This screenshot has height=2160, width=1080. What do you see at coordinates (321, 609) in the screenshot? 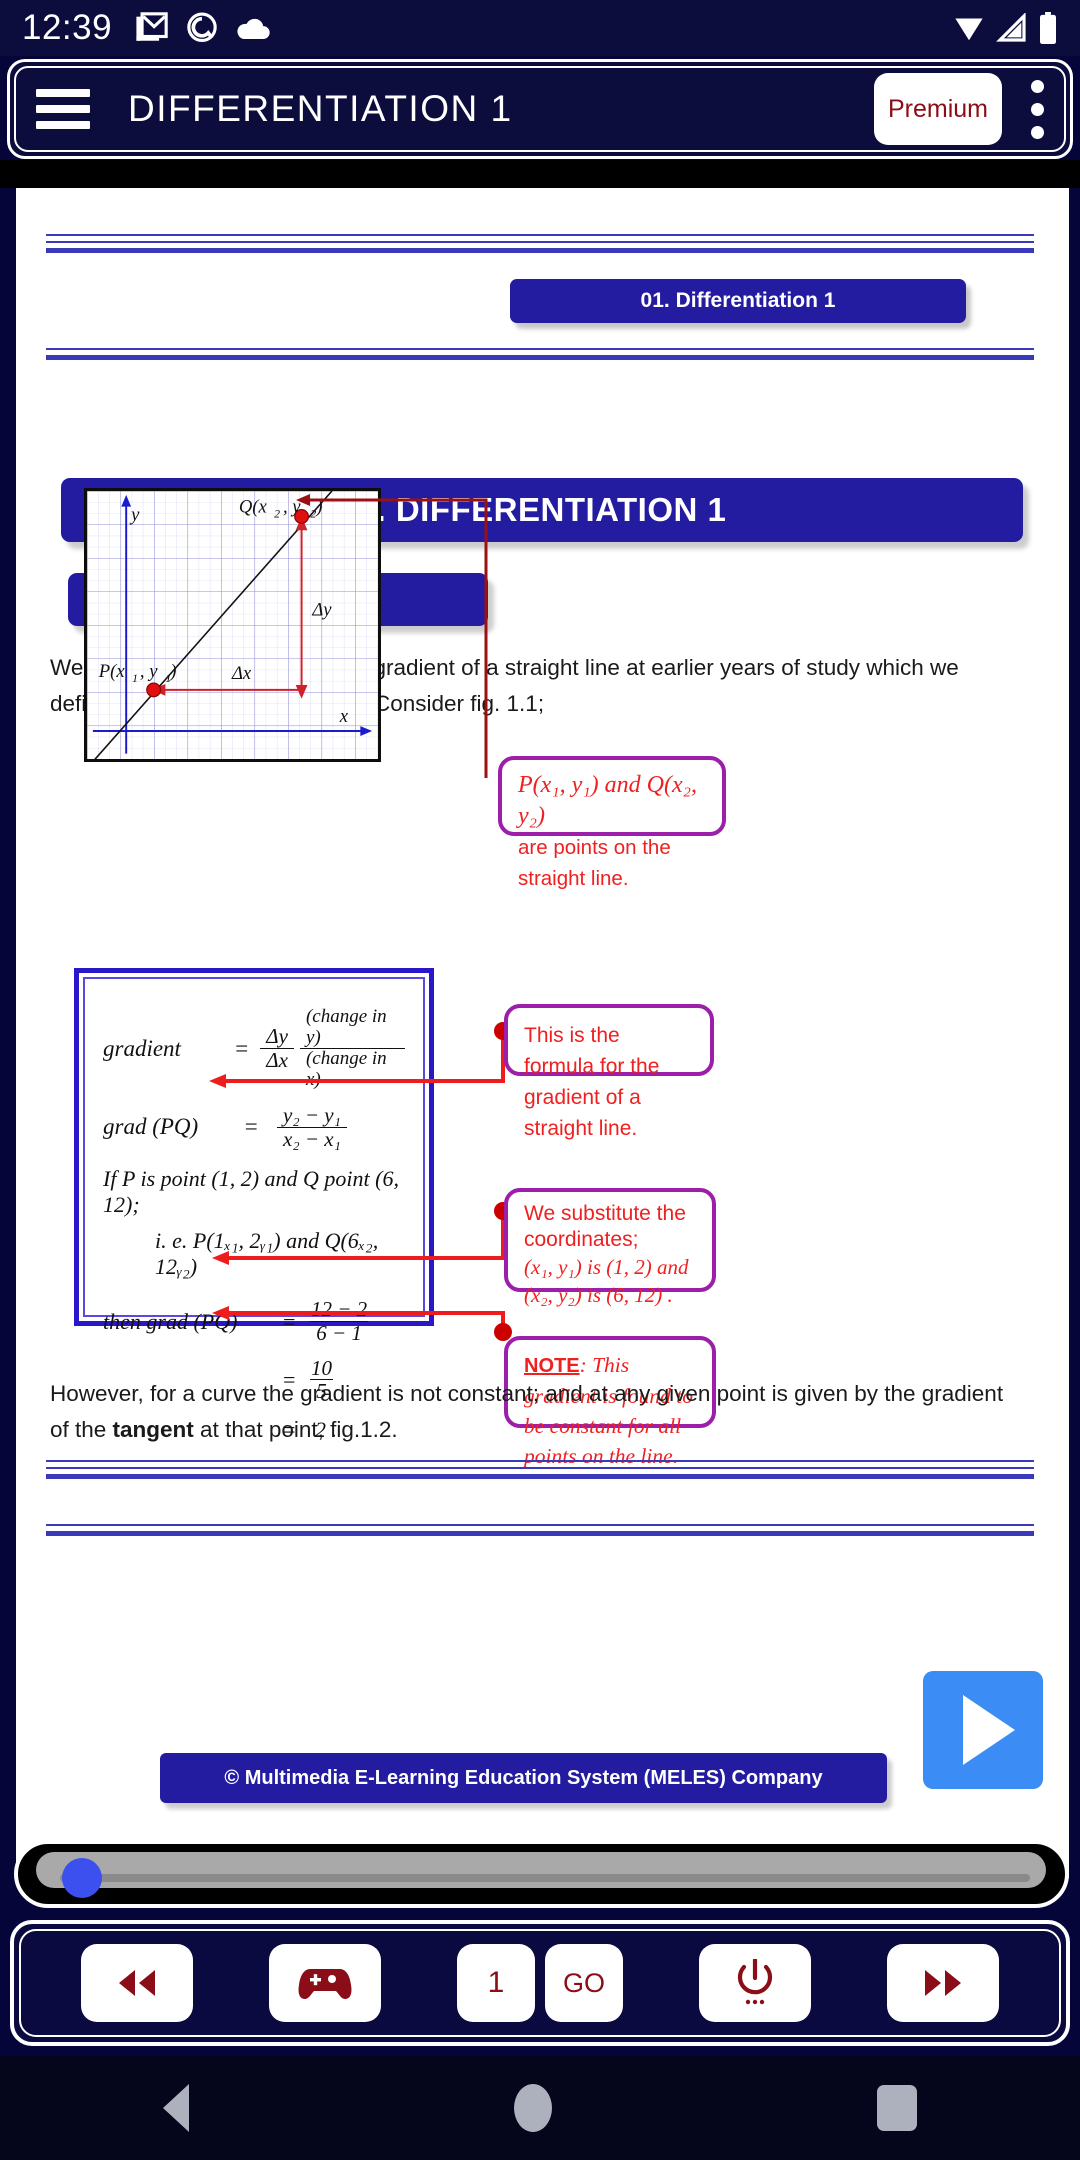
I see `svg-text: Δy` at bounding box center [321, 609].